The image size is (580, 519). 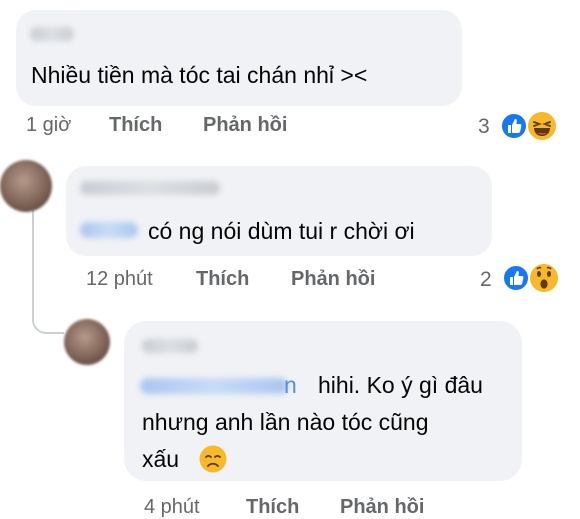 What do you see at coordinates (290, 385) in the screenshot?
I see `mention-tag-suffix: n` at bounding box center [290, 385].